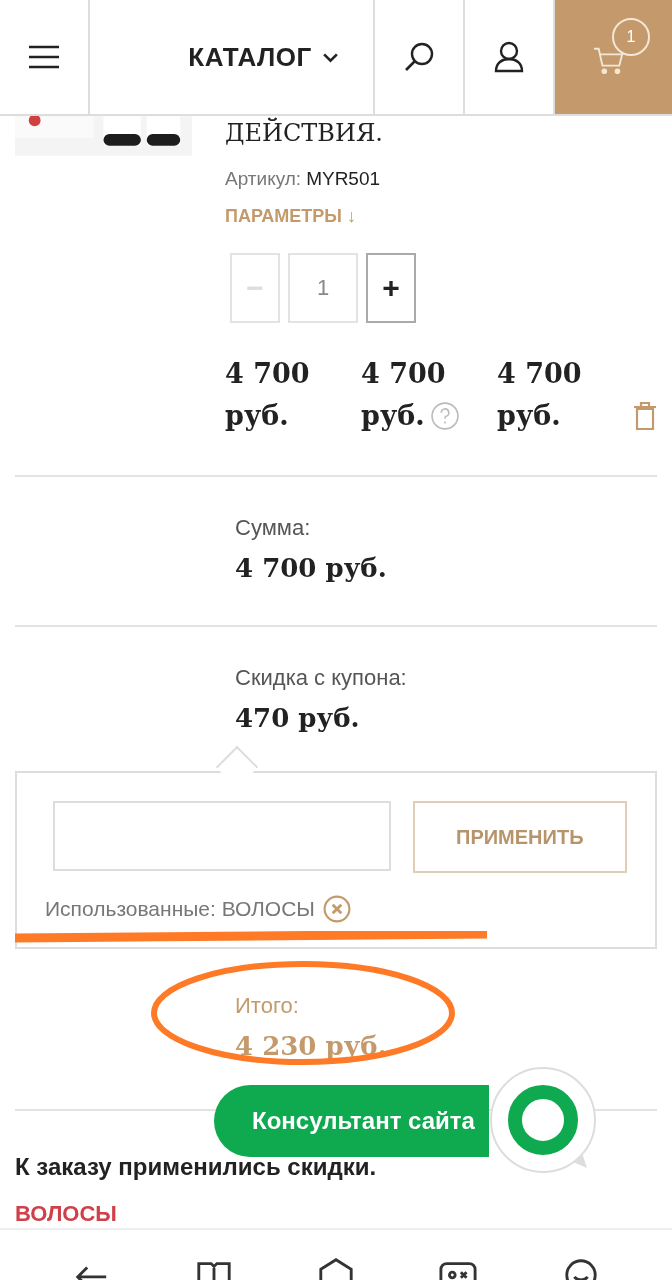 This screenshot has height=1280, width=672. What do you see at coordinates (391, 288) in the screenshot?
I see `increase-button: +` at bounding box center [391, 288].